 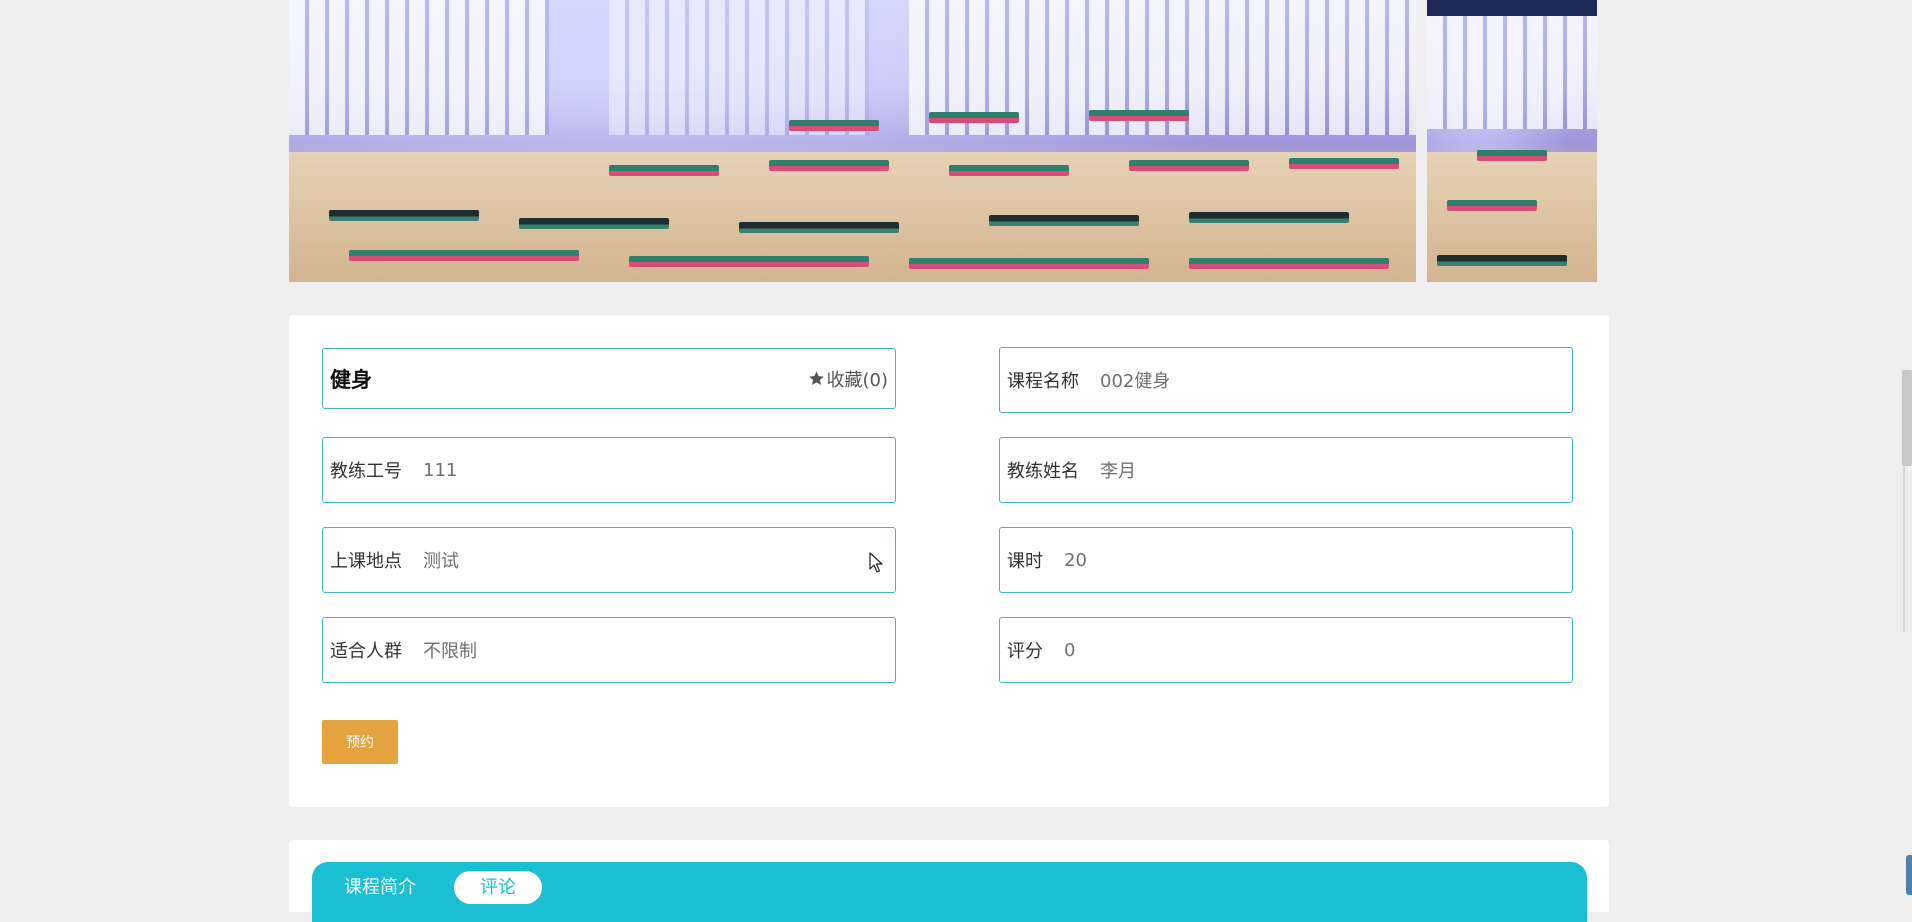 What do you see at coordinates (949, 892) in the screenshot?
I see `tab-bar: 课程简介 评论` at bounding box center [949, 892].